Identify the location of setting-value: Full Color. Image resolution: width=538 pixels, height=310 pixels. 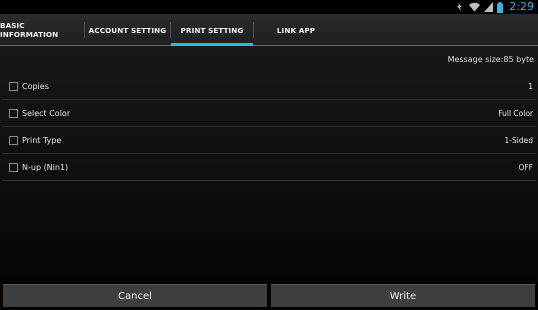
(515, 113).